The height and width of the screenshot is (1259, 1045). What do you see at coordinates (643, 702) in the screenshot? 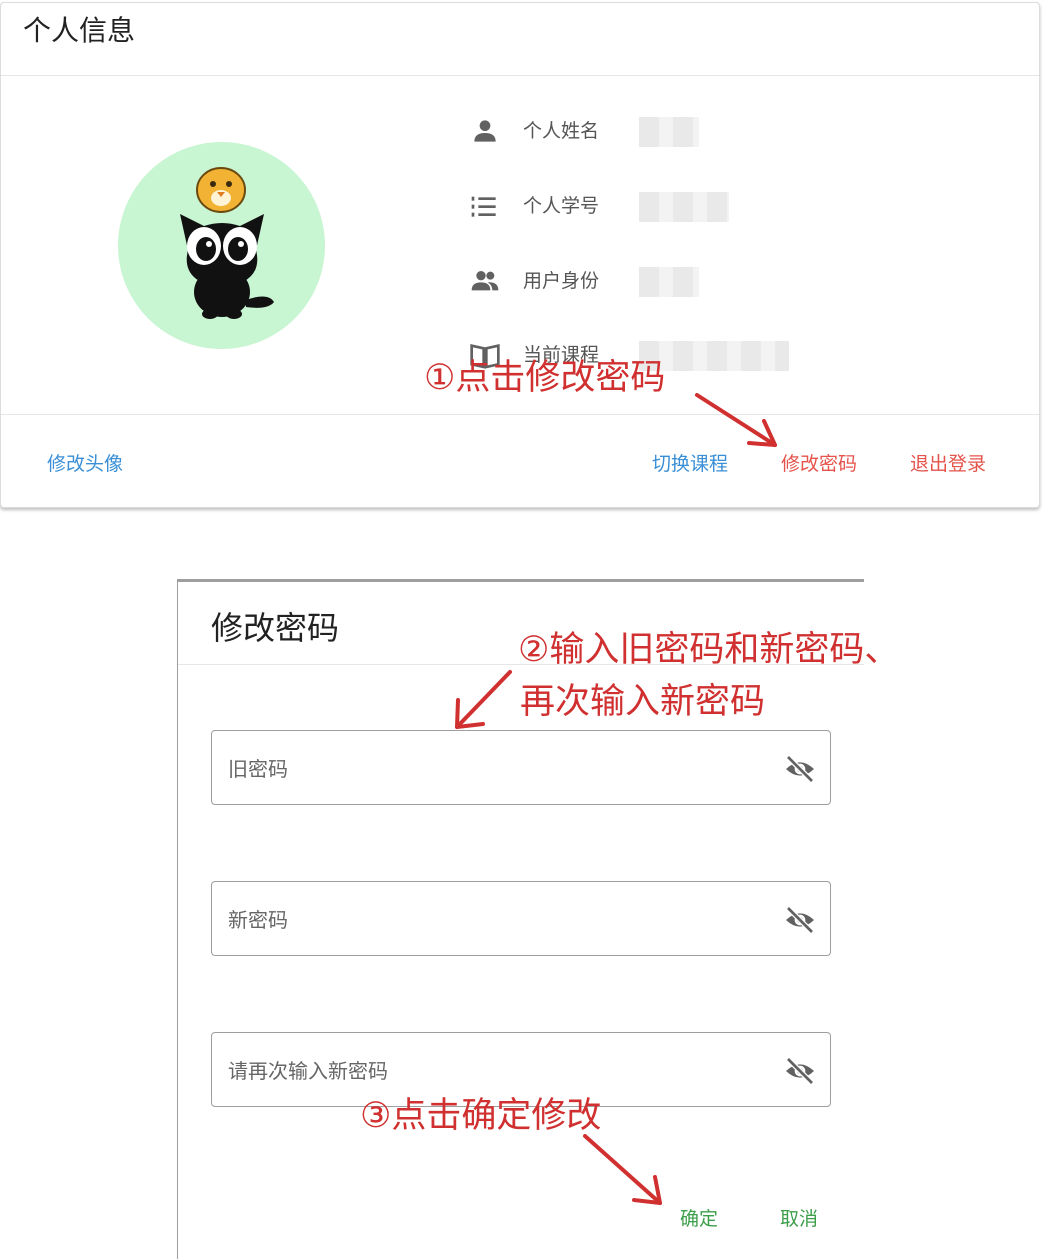
I see `annotation-step2-line2: 再次输入新密码` at bounding box center [643, 702].